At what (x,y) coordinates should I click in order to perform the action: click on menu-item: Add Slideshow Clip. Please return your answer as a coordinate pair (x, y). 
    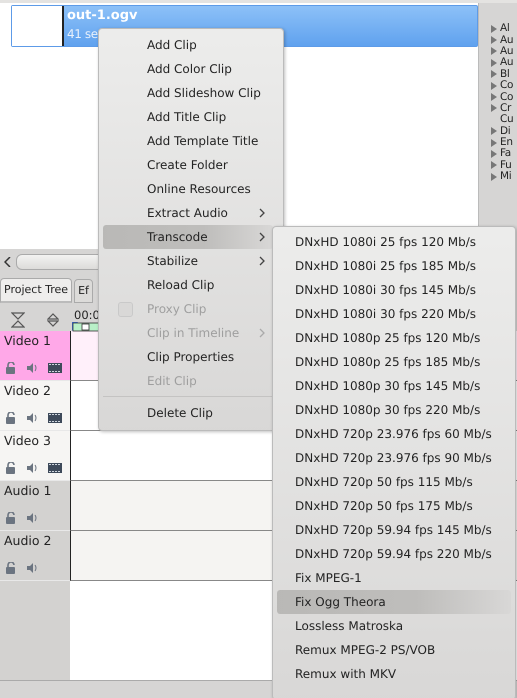
    Looking at the image, I should click on (188, 93).